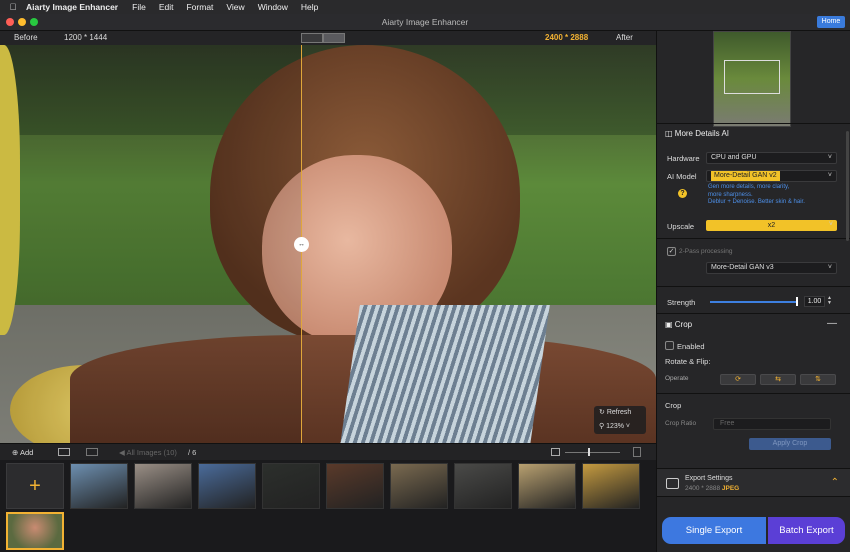  I want to click on ai-model-select: More-Detail GAN v2 ˅, so click(771, 176).